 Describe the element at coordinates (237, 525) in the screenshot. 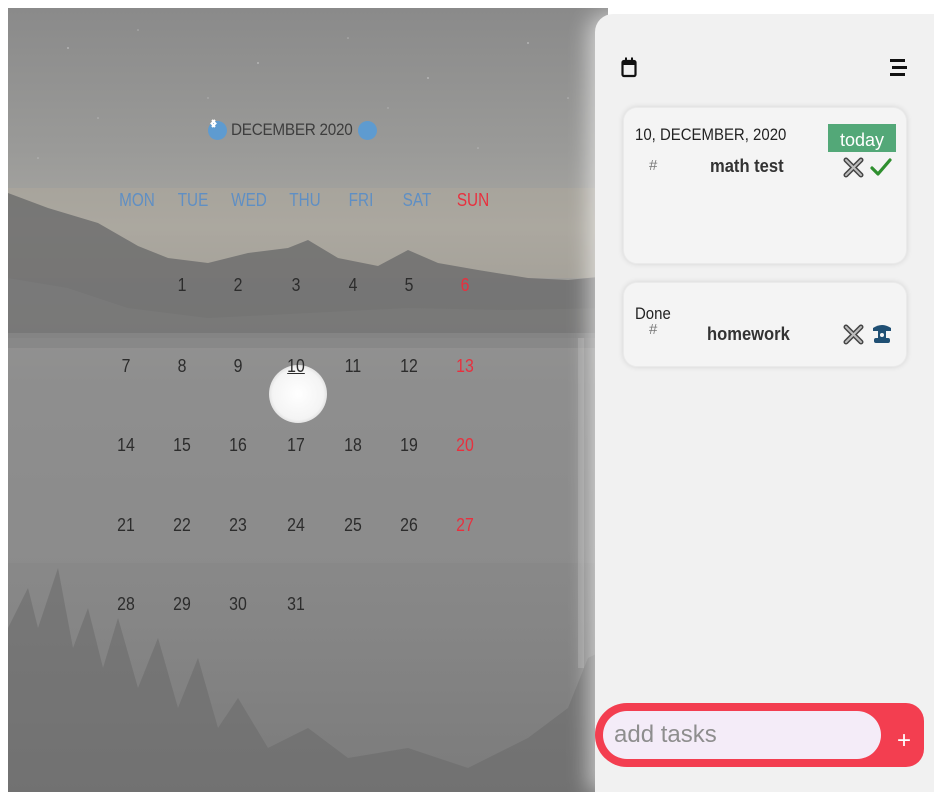

I see `calendar-day: 23` at that location.